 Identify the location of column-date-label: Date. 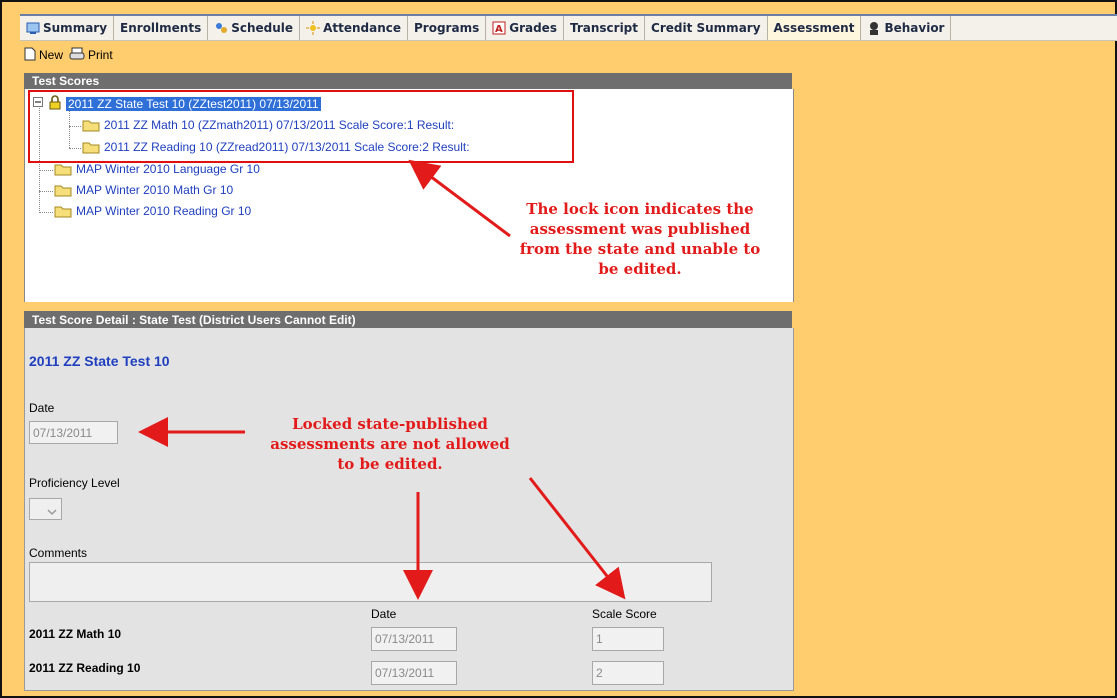
(384, 614).